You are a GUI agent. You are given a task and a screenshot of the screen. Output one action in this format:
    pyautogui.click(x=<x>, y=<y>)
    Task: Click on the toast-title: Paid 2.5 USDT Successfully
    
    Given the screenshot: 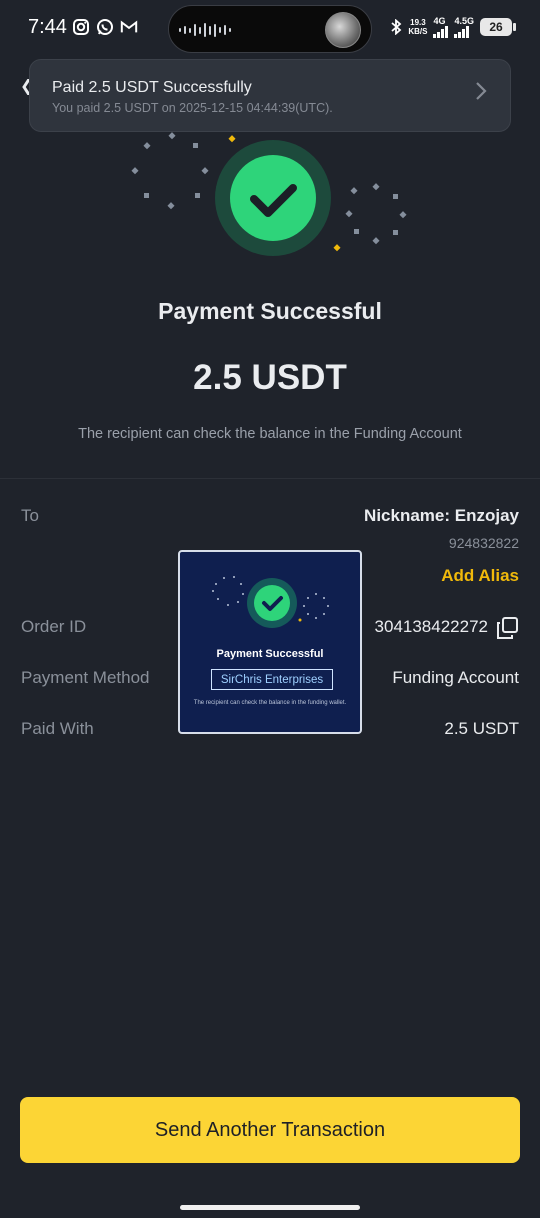 What is the action you would take?
    pyautogui.click(x=152, y=87)
    